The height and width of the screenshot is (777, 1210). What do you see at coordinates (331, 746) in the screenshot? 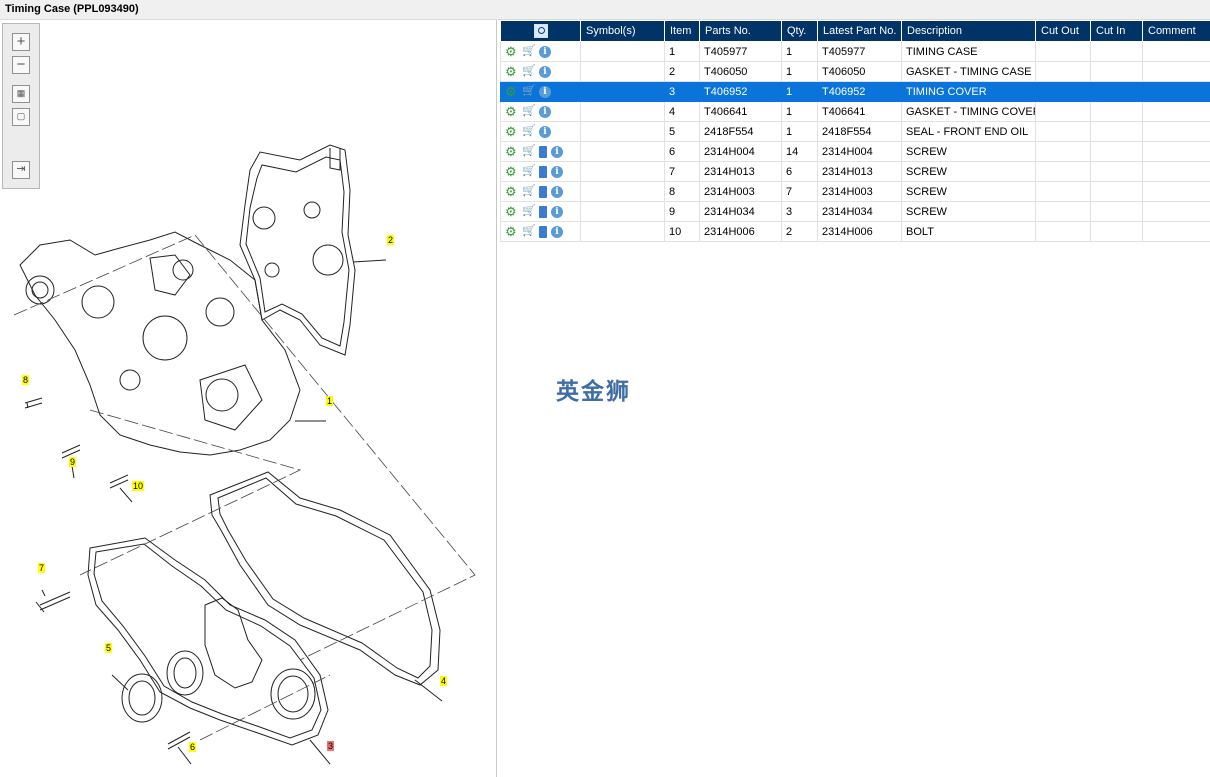
I see `callout-label-3: 3` at bounding box center [331, 746].